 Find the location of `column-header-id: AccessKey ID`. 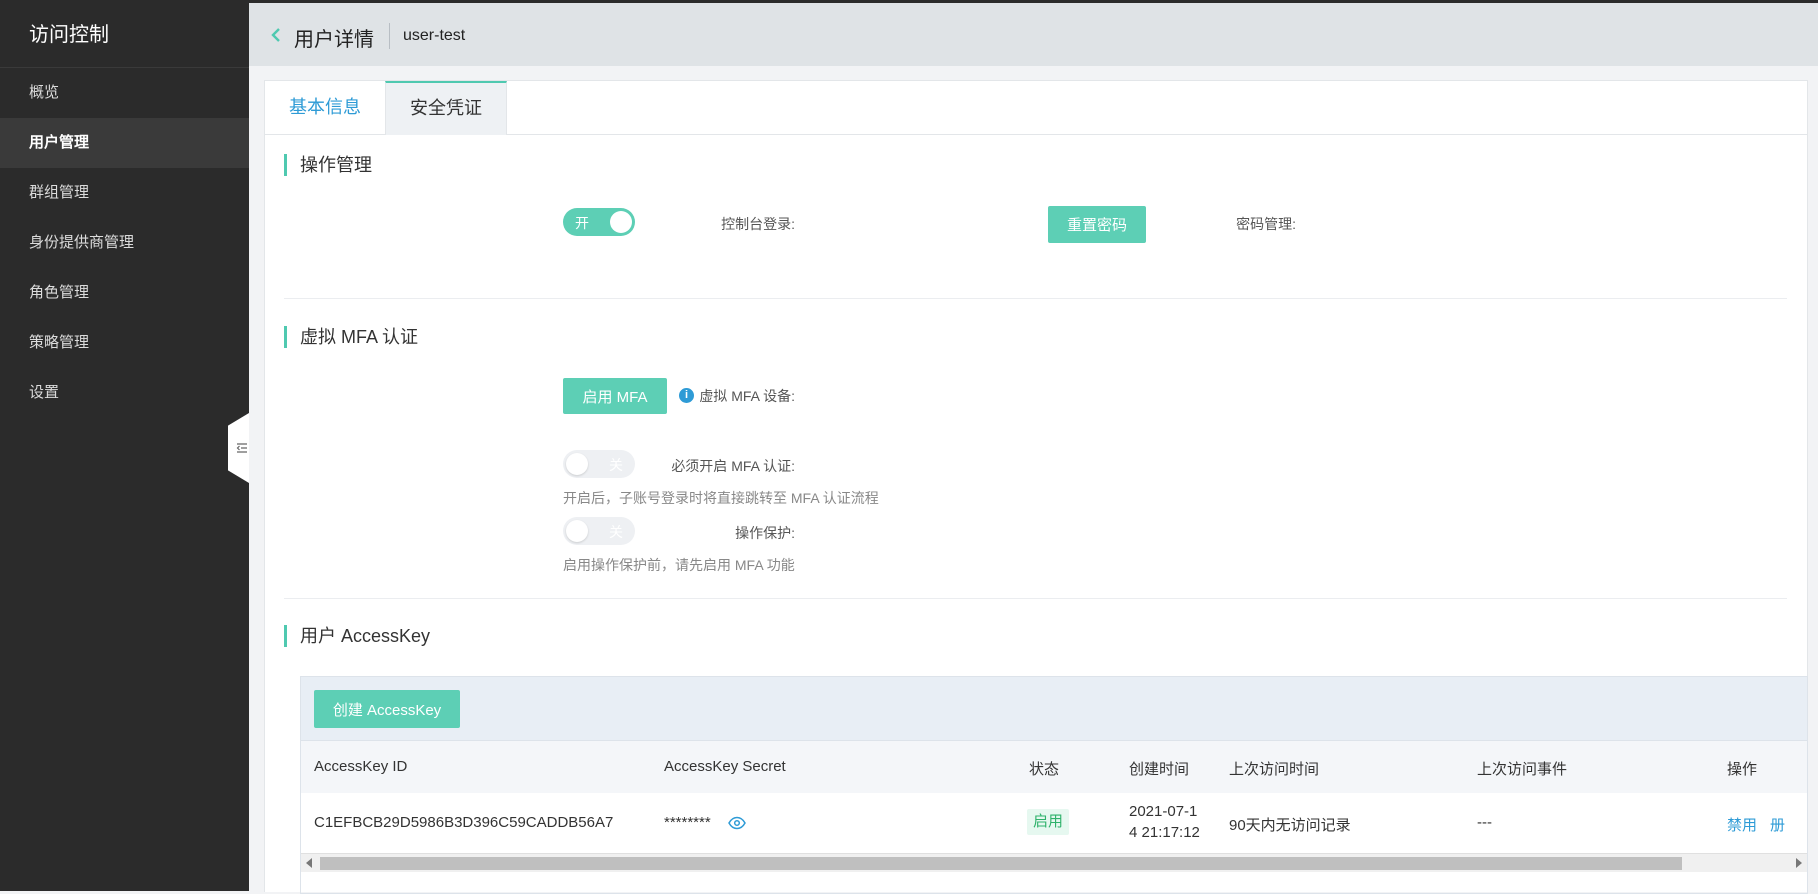

column-header-id: AccessKey ID is located at coordinates (361, 766).